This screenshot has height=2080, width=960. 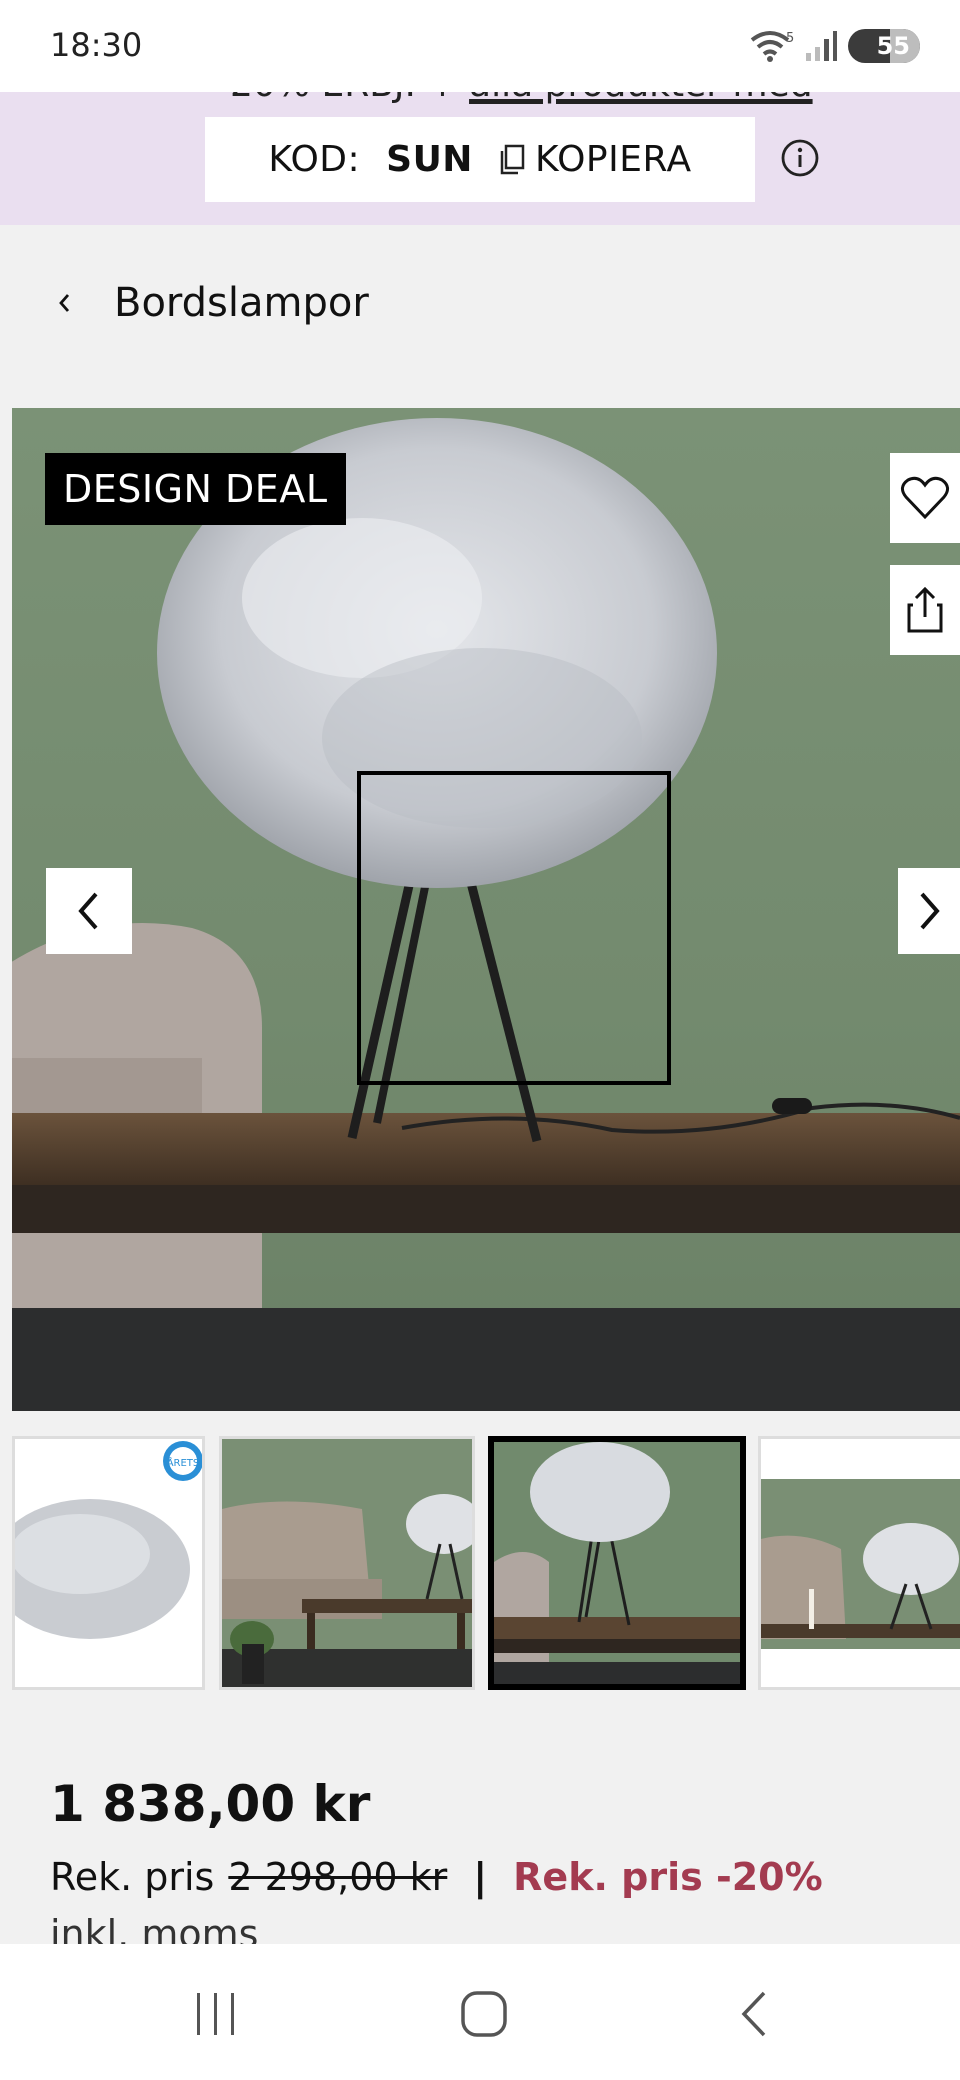 I want to click on back-icon, so click(x=753, y=2014).